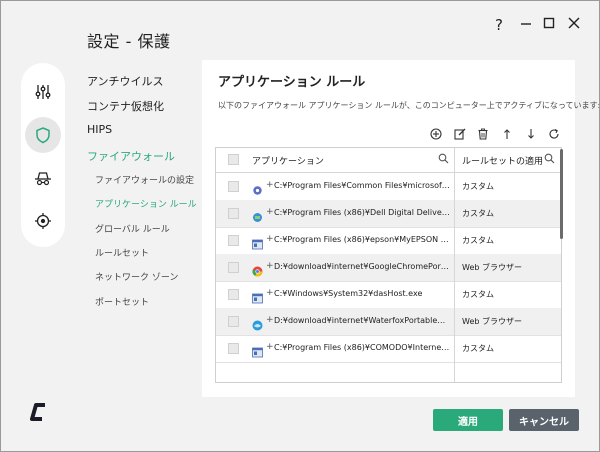  I want to click on icon-rail, so click(43, 155).